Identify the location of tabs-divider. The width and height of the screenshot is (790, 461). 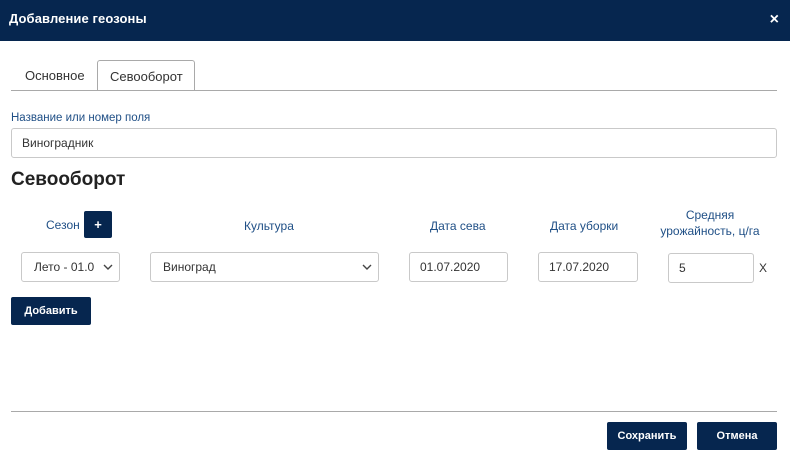
(394, 90).